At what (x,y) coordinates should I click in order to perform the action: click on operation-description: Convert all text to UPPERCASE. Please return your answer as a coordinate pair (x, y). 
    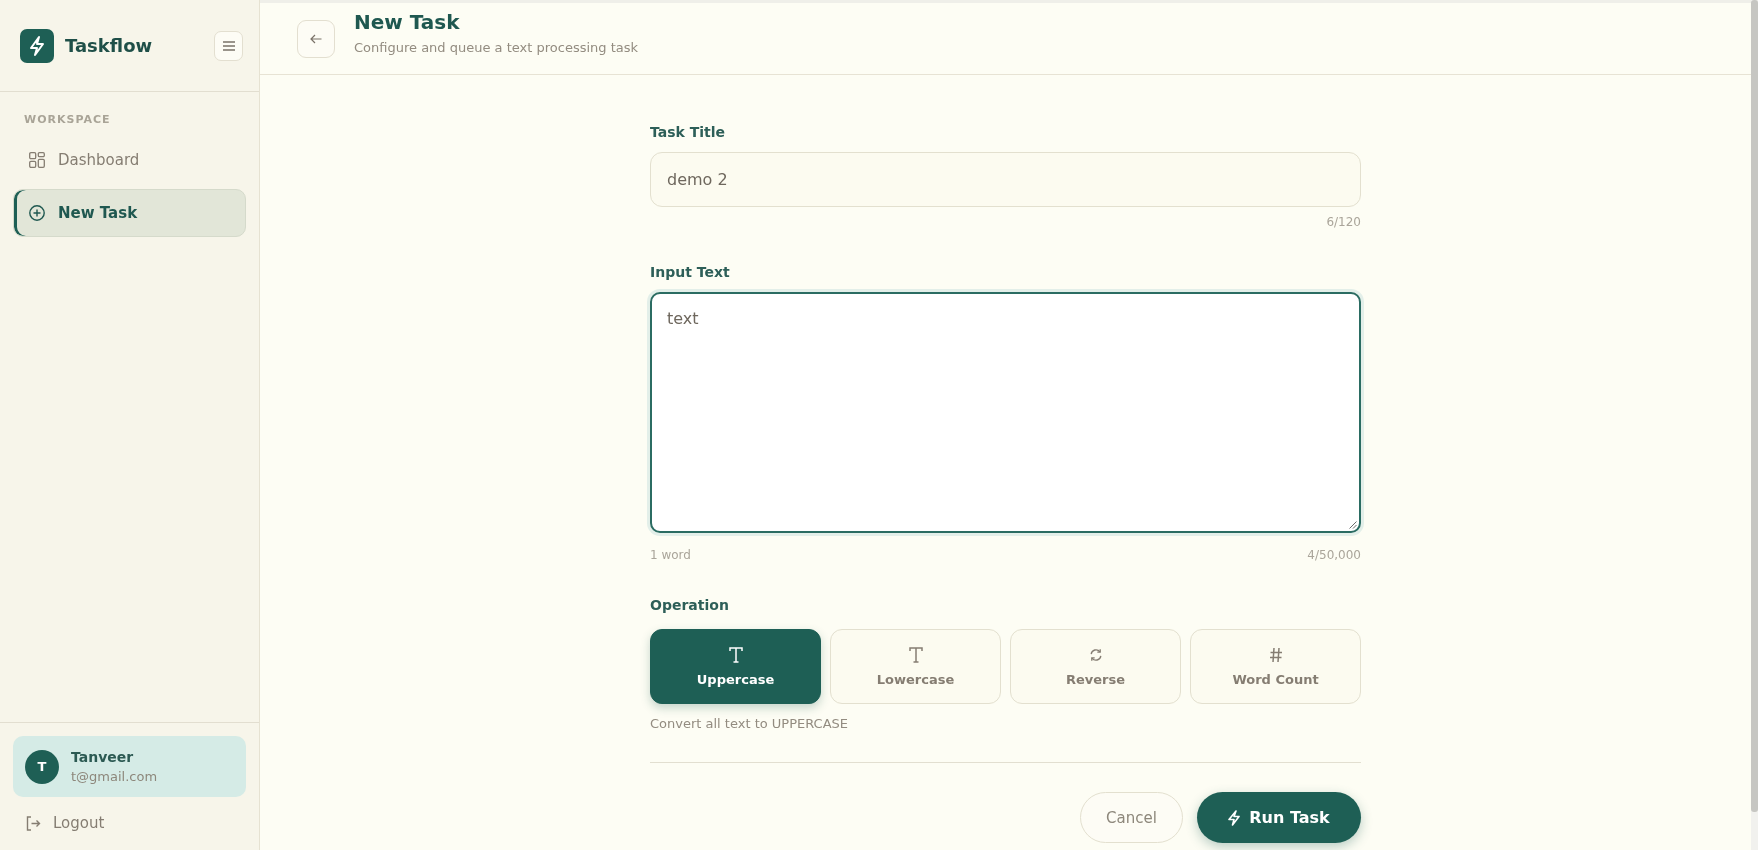
    Looking at the image, I should click on (750, 724).